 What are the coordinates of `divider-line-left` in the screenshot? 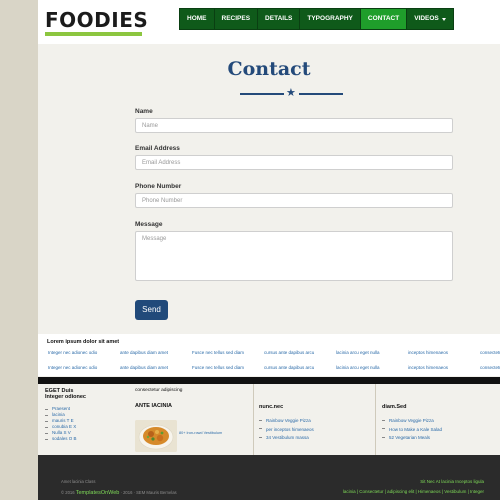 It's located at (262, 94).